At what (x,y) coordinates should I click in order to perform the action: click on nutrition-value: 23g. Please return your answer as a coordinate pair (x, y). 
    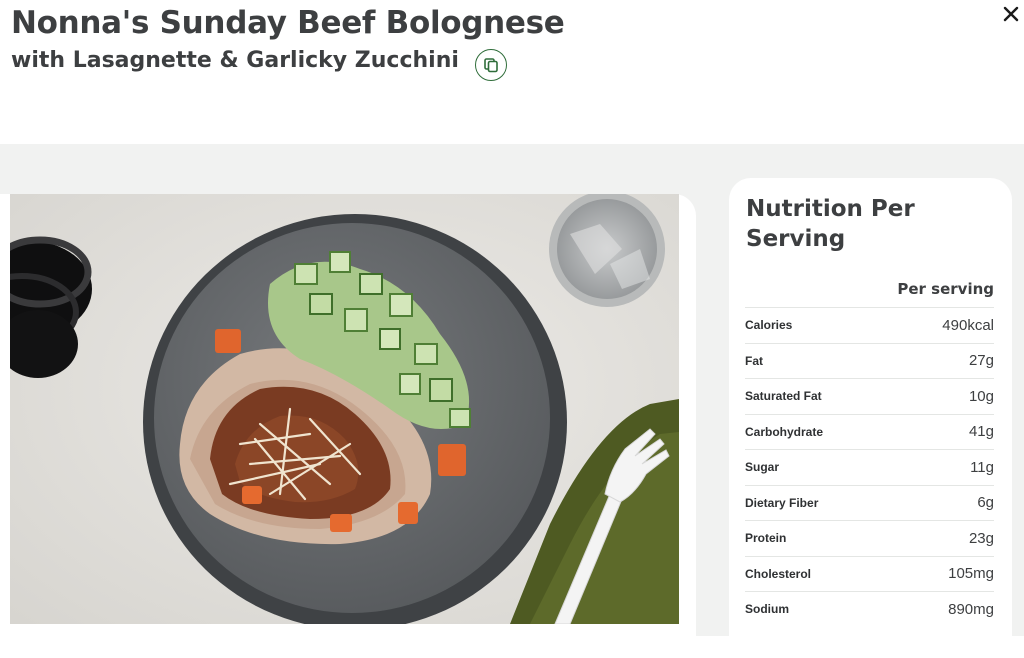
    Looking at the image, I should click on (981, 538).